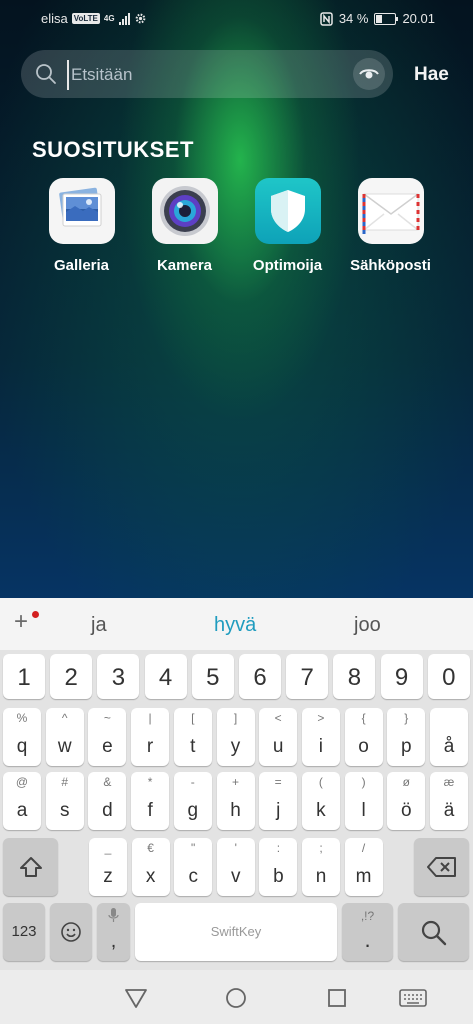 The height and width of the screenshot is (1024, 473). I want to click on letter-key: -g, so click(192, 801).